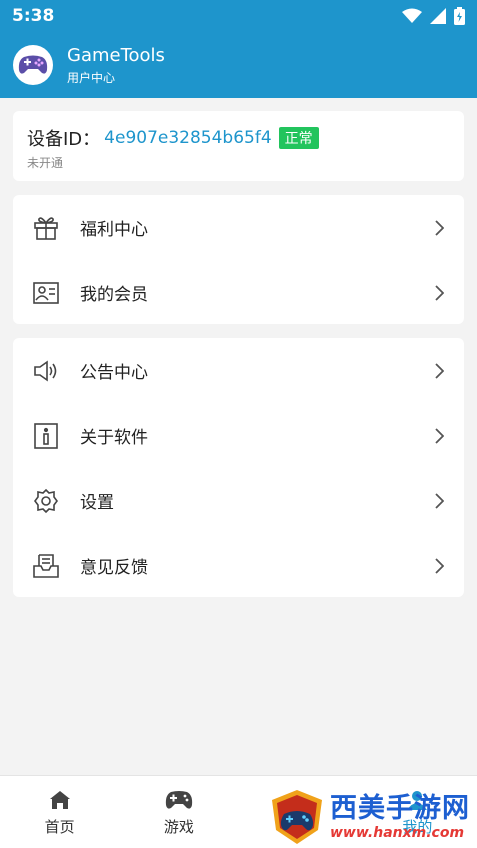 This screenshot has width=477, height=848. I want to click on device-card: 设备ID： 4e907e32854b65f4 正常 未开通, so click(238, 146).